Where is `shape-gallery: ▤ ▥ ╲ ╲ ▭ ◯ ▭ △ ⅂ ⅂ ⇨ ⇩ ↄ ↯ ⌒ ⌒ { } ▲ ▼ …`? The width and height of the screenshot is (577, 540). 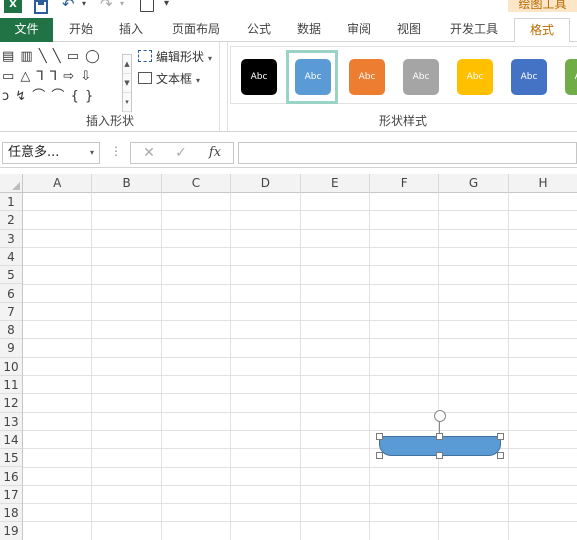 shape-gallery: ▤ ▥ ╲ ╲ ▭ ◯ ▭ △ ⅂ ⅂ ⇨ ⇩ ↄ ↯ ⌒ ⌒ { } ▲ ▼ … is located at coordinates (67, 80).